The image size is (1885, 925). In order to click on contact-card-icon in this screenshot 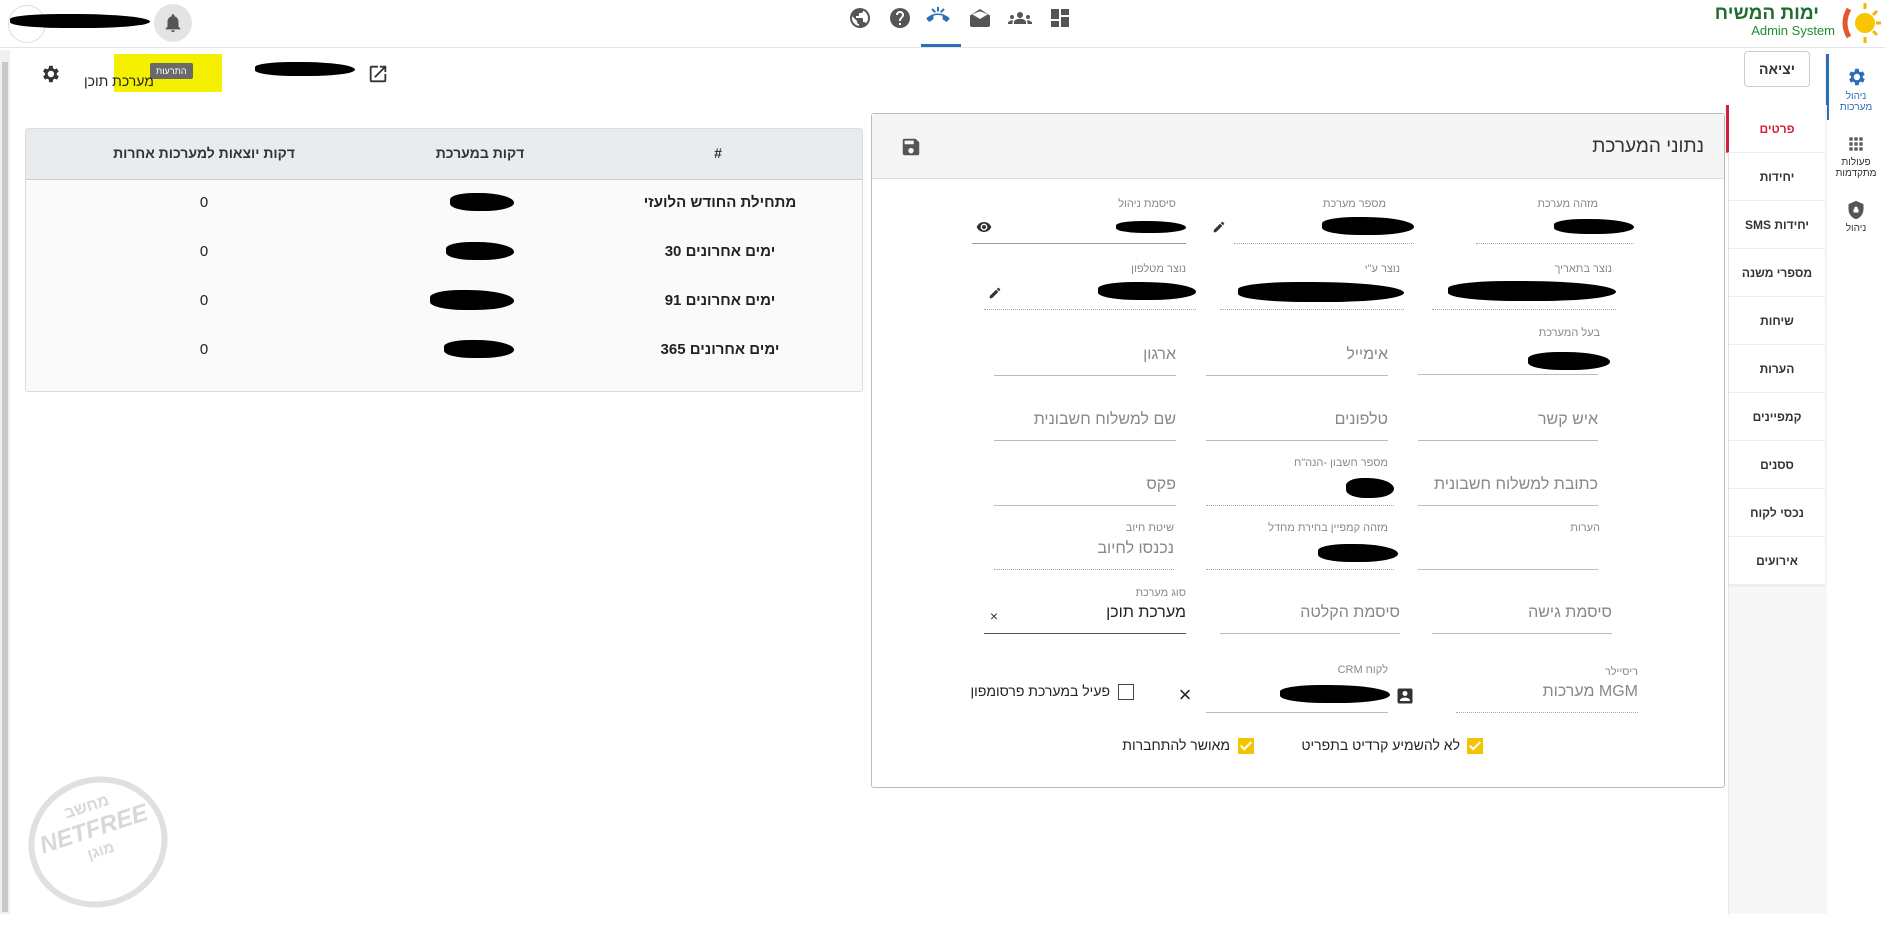, I will do `click(1405, 696)`.